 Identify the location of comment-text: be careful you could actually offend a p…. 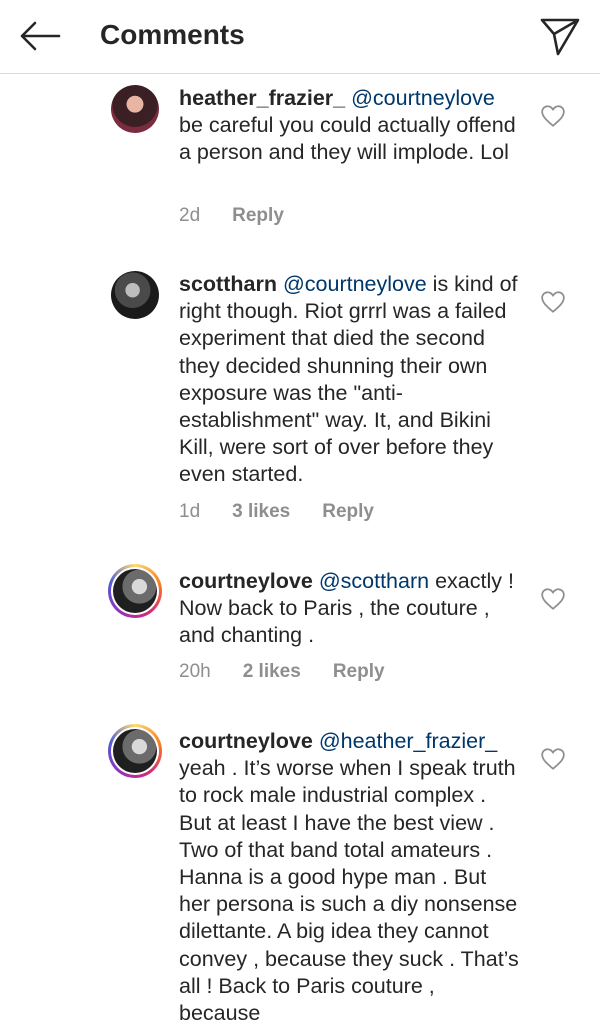
(347, 139).